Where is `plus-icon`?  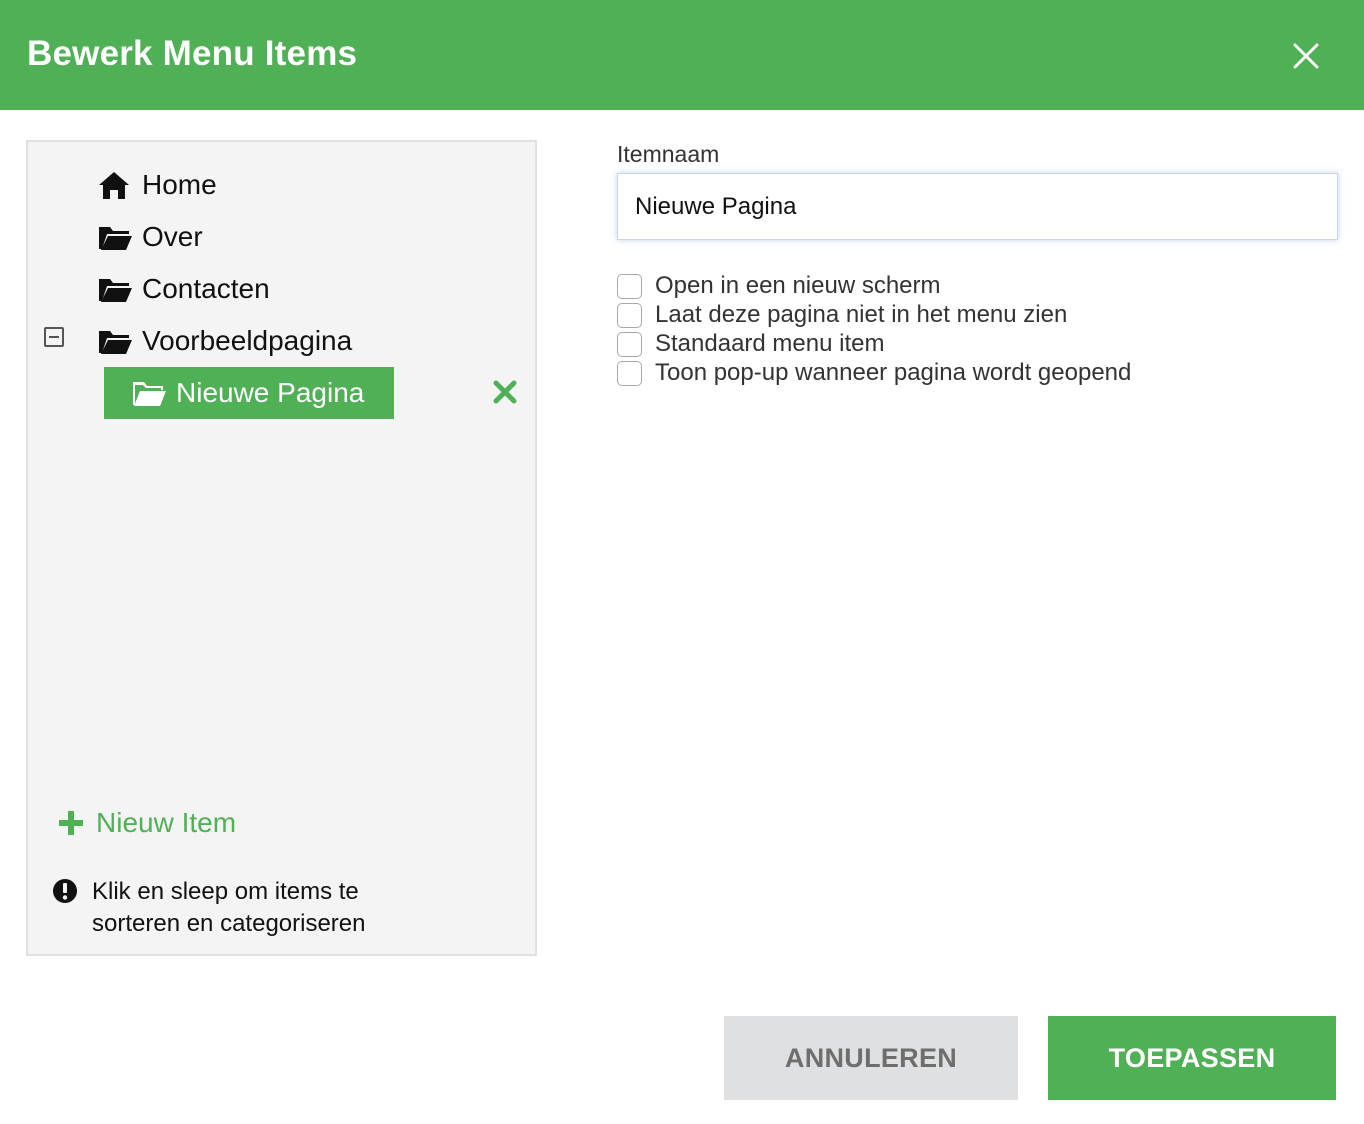
plus-icon is located at coordinates (71, 823).